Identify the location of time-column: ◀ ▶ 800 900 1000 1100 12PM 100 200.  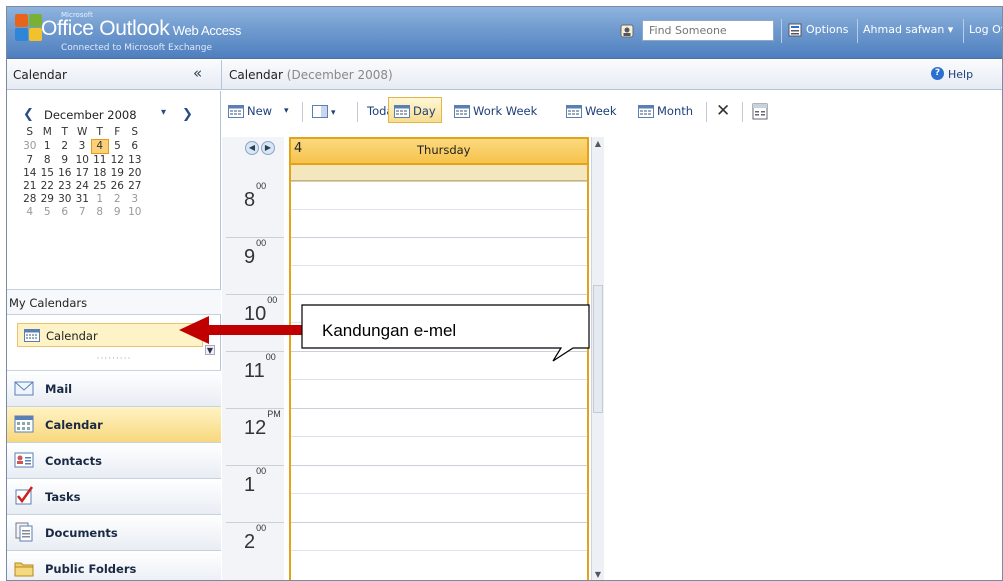
(253, 358).